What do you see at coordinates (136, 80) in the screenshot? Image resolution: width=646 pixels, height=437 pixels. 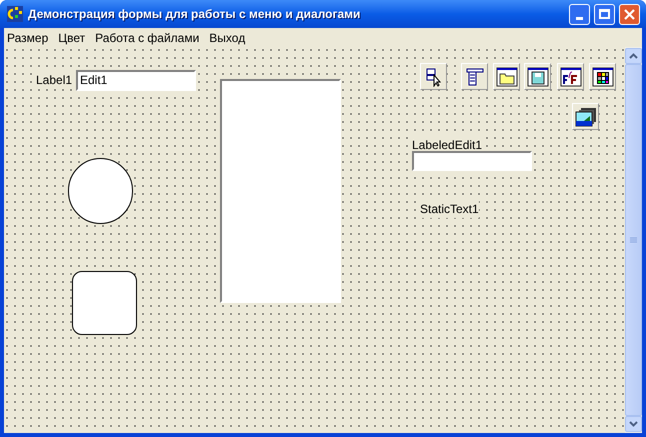 I see `text-field: Edit1` at bounding box center [136, 80].